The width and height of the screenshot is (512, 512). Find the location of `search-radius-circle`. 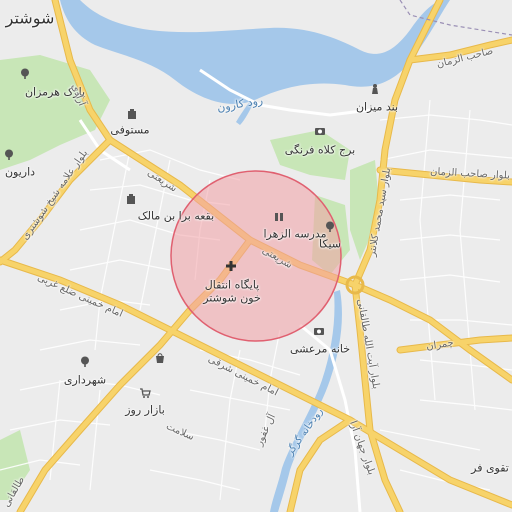

search-radius-circle is located at coordinates (256, 256).